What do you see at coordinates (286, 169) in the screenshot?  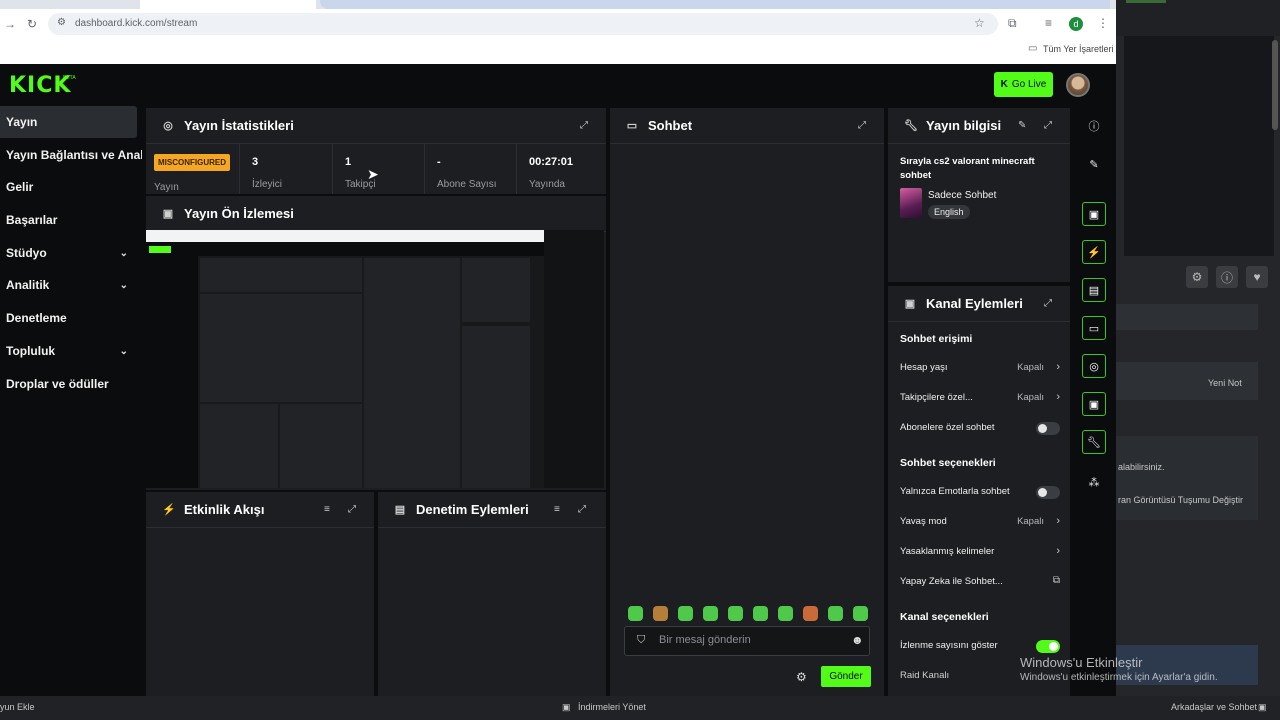 I see `stat-viewers: 3 İzleyici` at bounding box center [286, 169].